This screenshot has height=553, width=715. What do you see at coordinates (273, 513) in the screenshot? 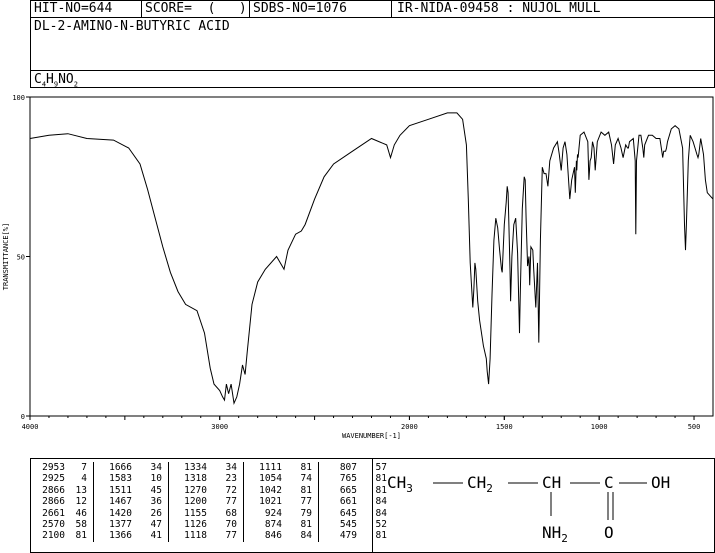
I see `peak-wavenumber: 924` at bounding box center [273, 513].